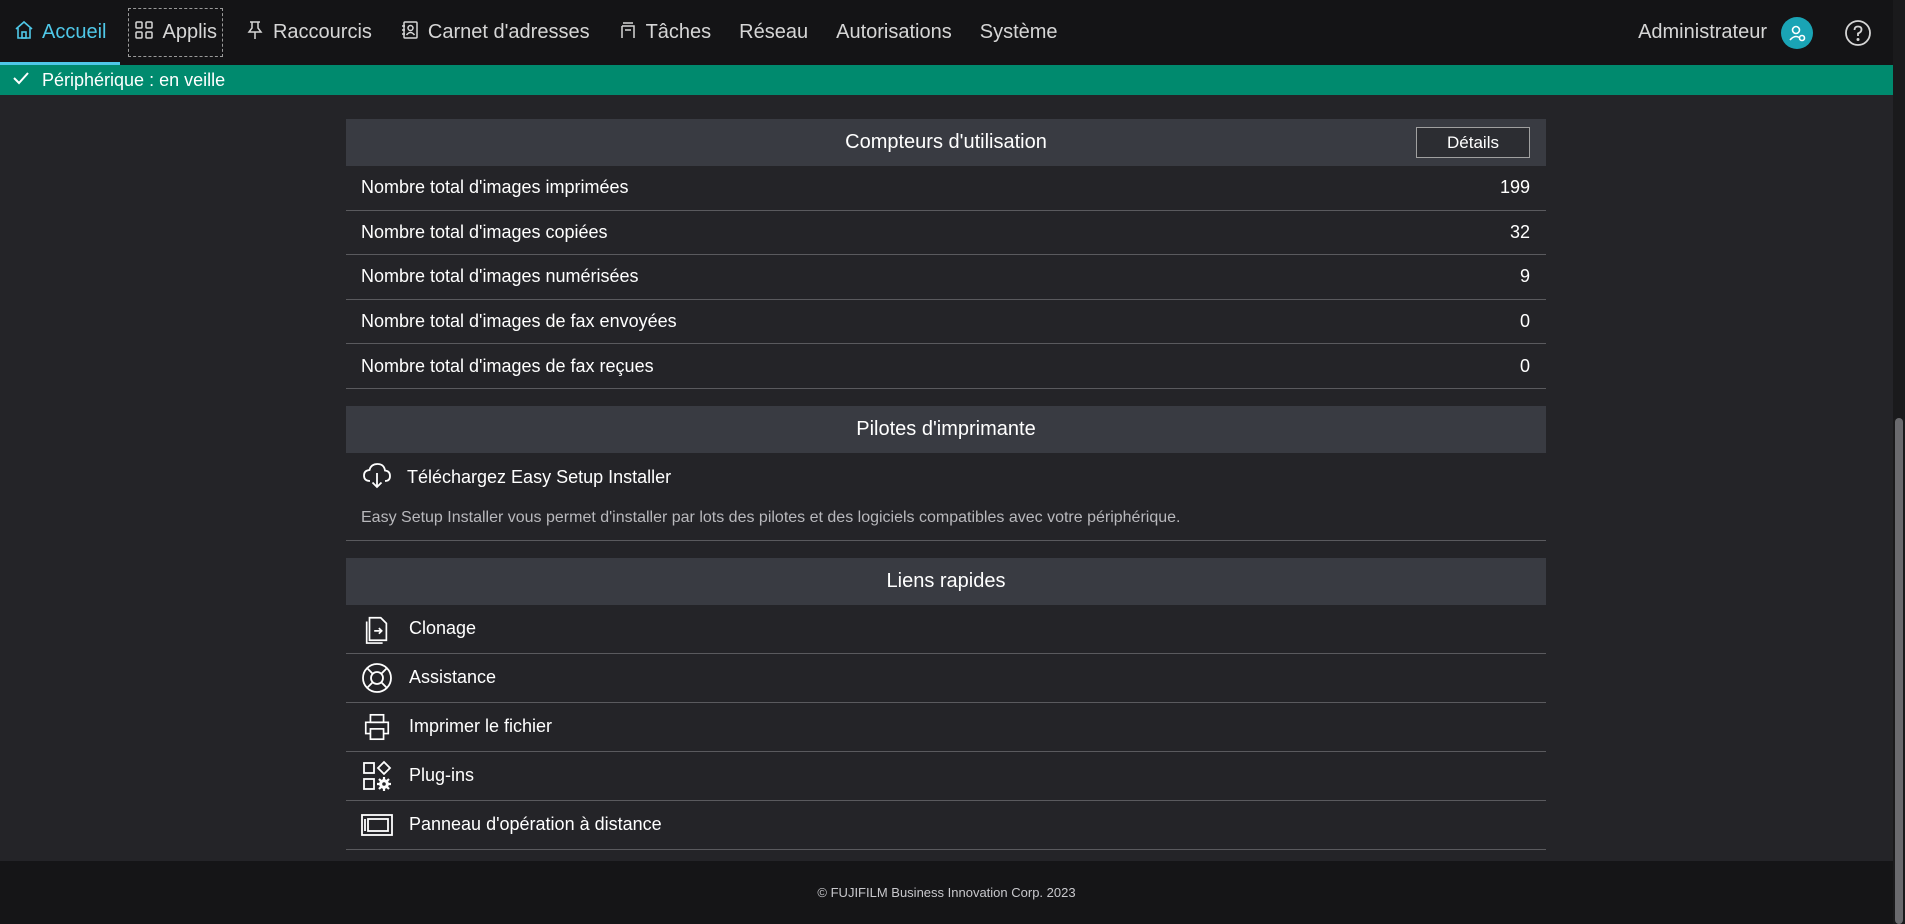 This screenshot has height=924, width=1905. Describe the element at coordinates (946, 776) in the screenshot. I see `quicklink-plug-ins: Plug-ins` at that location.